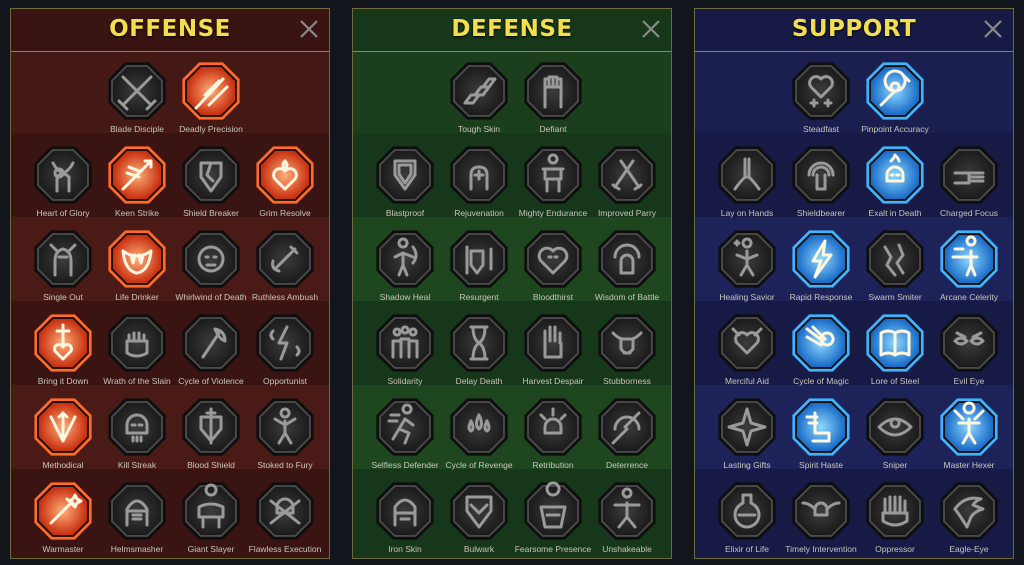  What do you see at coordinates (285, 511) in the screenshot?
I see `skull-cross-icon` at bounding box center [285, 511].